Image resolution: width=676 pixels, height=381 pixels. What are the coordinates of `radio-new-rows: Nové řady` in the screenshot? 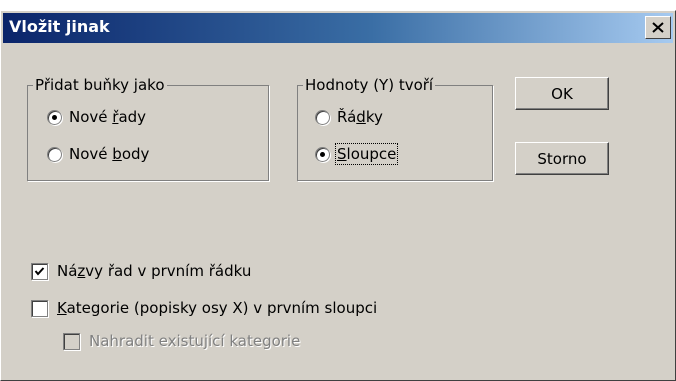 It's located at (96, 117).